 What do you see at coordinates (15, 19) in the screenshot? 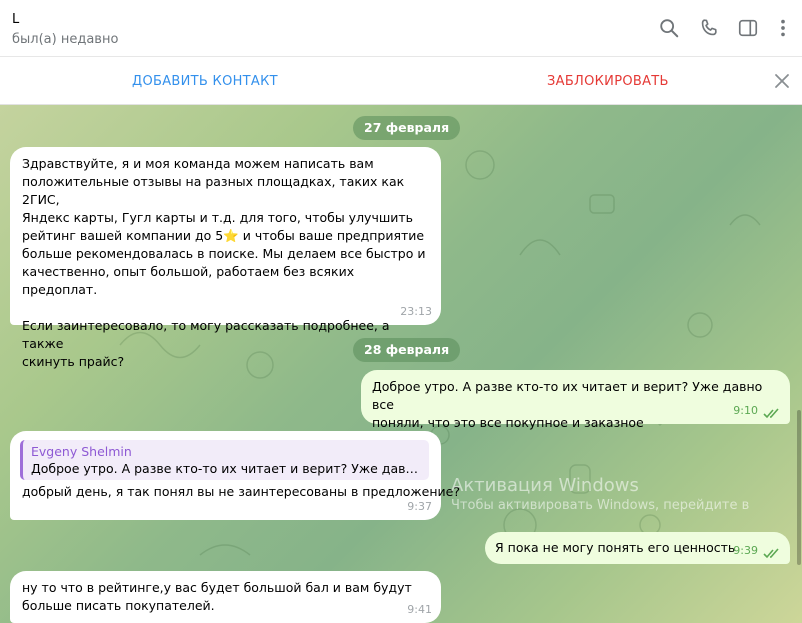
I see `contact-name: L` at bounding box center [15, 19].